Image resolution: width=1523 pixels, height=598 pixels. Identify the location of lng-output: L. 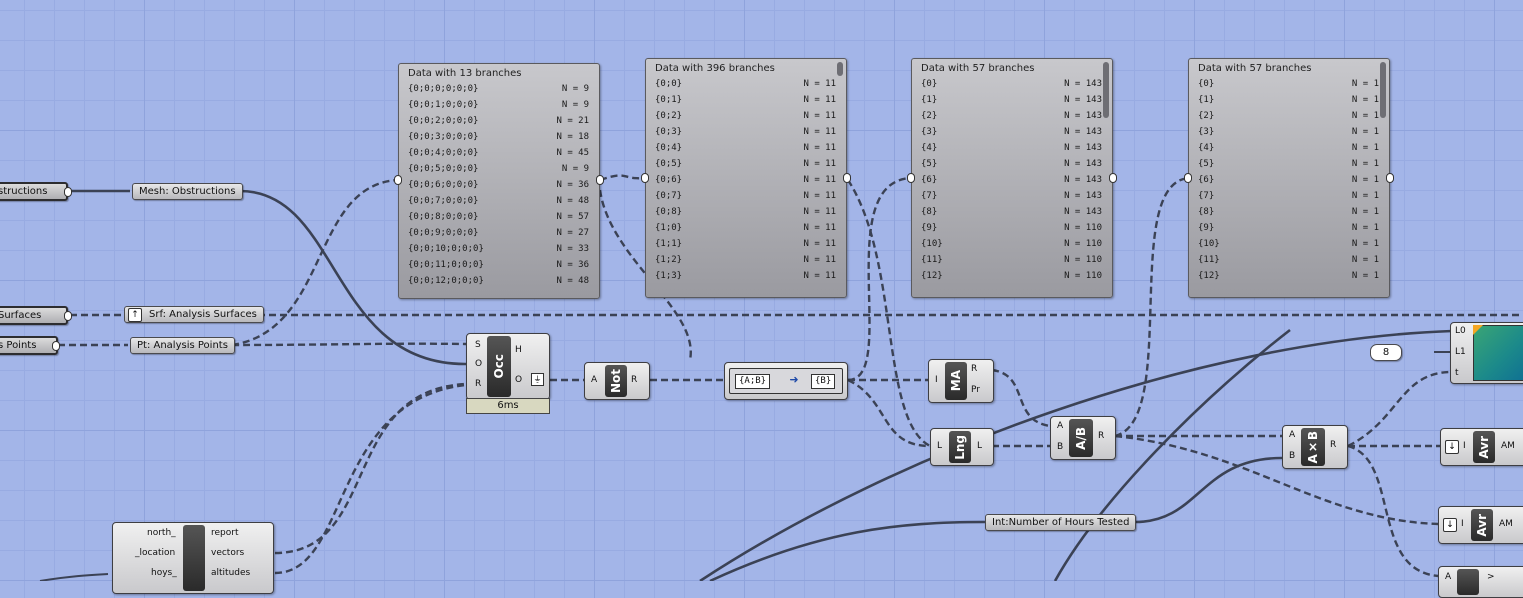
(980, 446).